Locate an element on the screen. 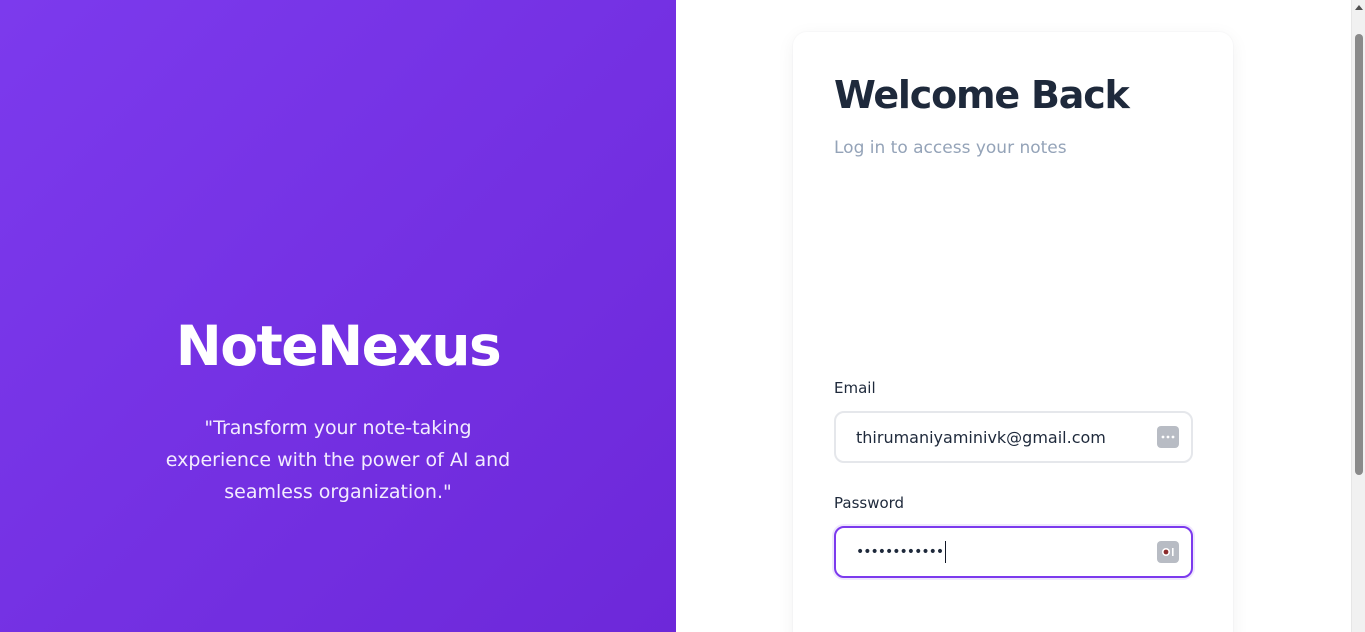  password-value: •••••••••••• is located at coordinates (901, 552).